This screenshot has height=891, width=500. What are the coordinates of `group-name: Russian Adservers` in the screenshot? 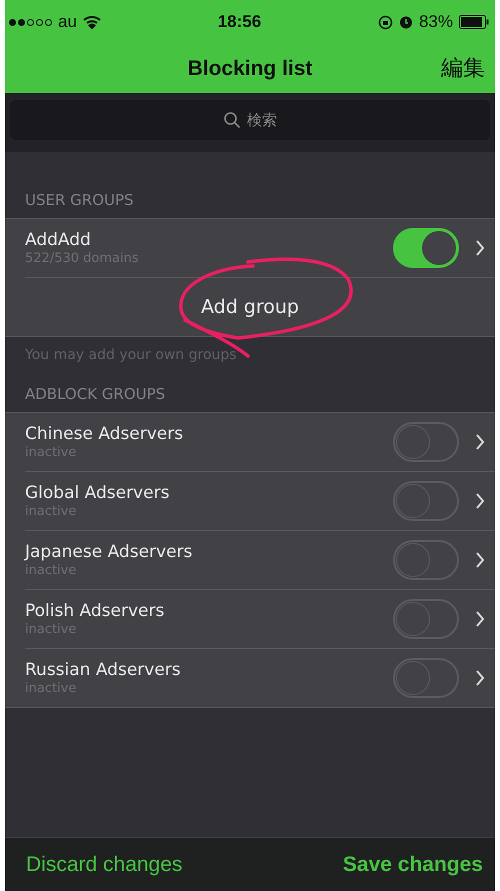 It's located at (103, 670).